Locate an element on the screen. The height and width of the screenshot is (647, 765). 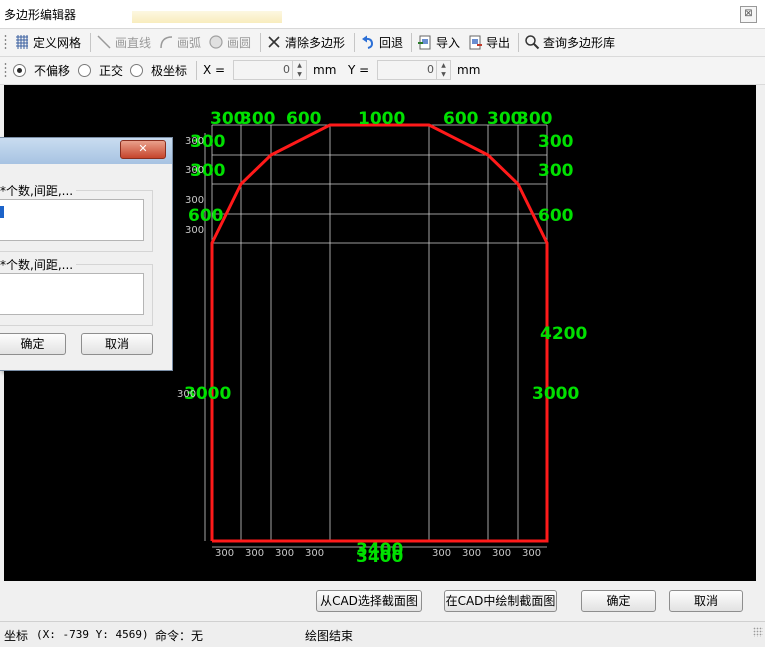
line-icon is located at coordinates (104, 42).